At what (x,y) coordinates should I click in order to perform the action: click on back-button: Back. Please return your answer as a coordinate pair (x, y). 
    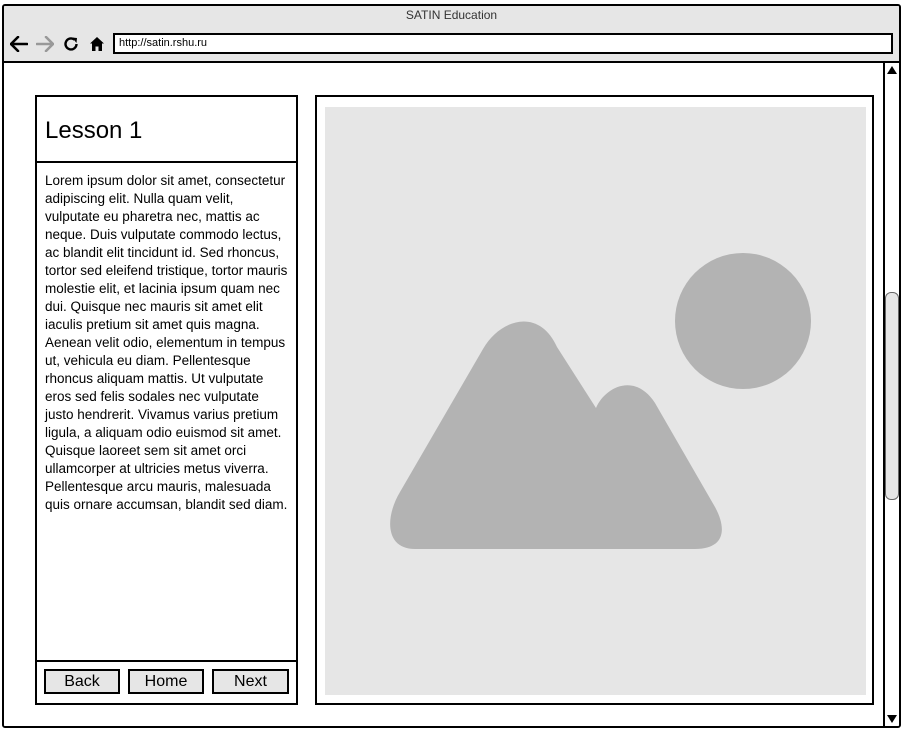
    Looking at the image, I should click on (82, 681).